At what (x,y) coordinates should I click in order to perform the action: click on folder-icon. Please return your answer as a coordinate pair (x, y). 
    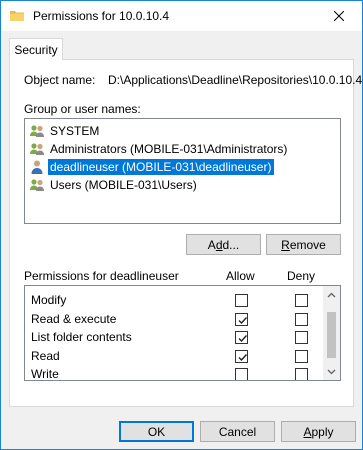
    Looking at the image, I should click on (17, 16).